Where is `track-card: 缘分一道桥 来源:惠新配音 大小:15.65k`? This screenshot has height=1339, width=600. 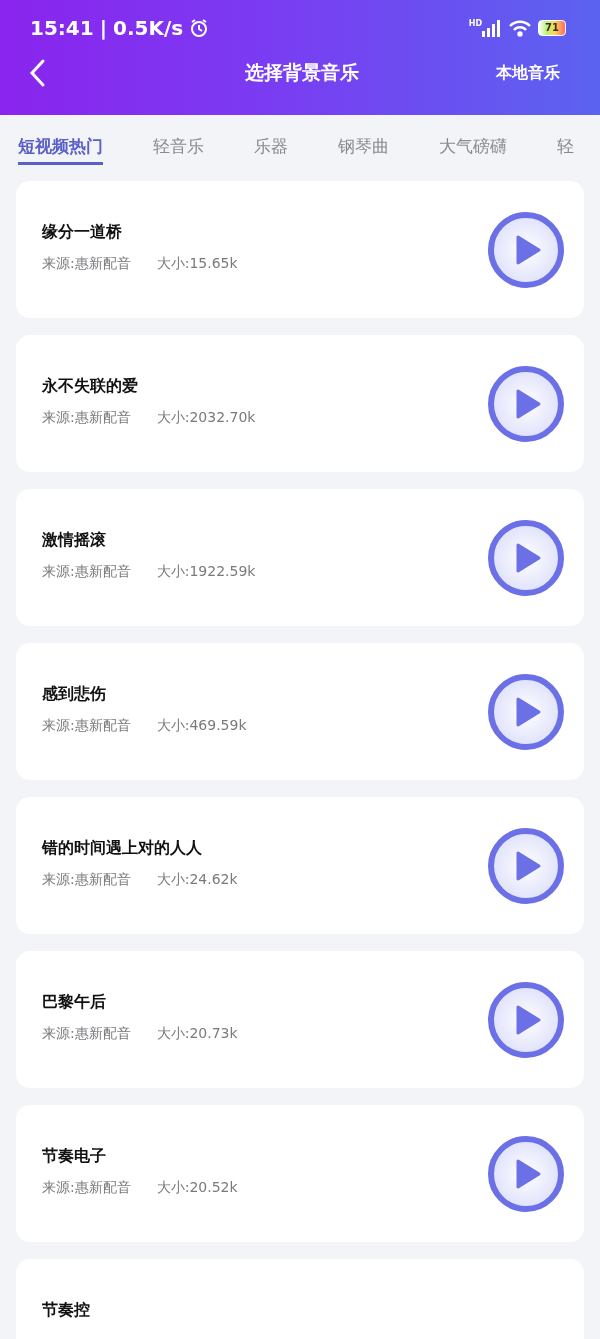 track-card: 缘分一道桥 来源:惠新配音 大小:15.65k is located at coordinates (300, 249).